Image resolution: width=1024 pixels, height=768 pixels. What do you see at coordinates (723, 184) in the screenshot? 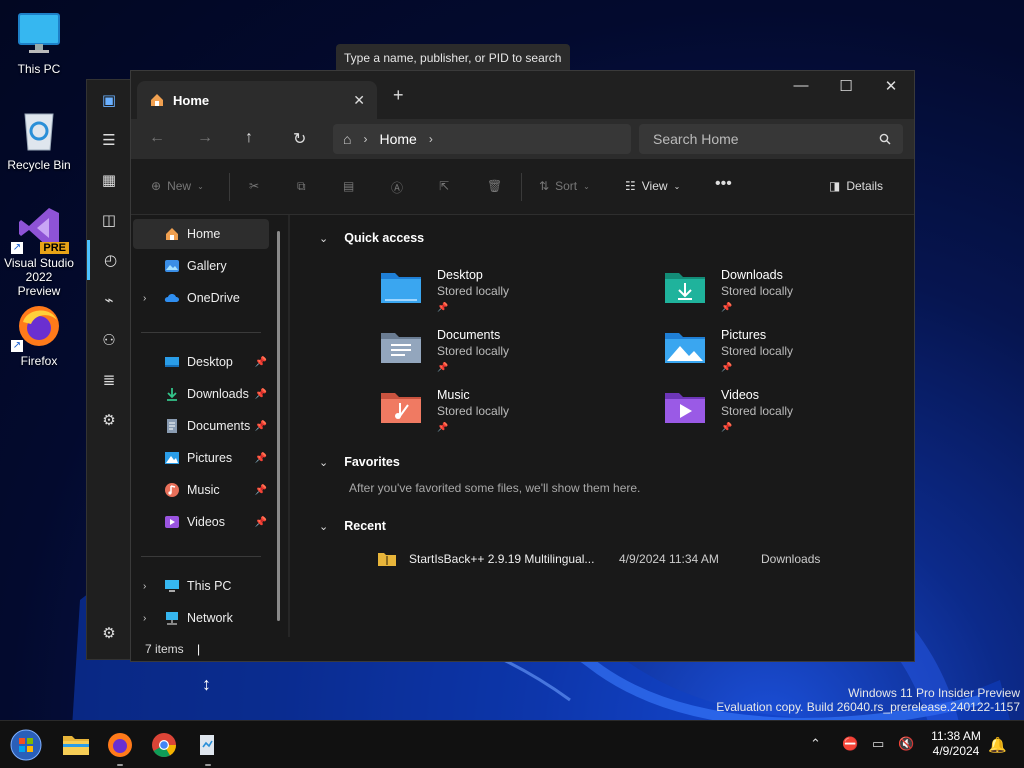
I see `more-options-icon: •••` at bounding box center [723, 184].